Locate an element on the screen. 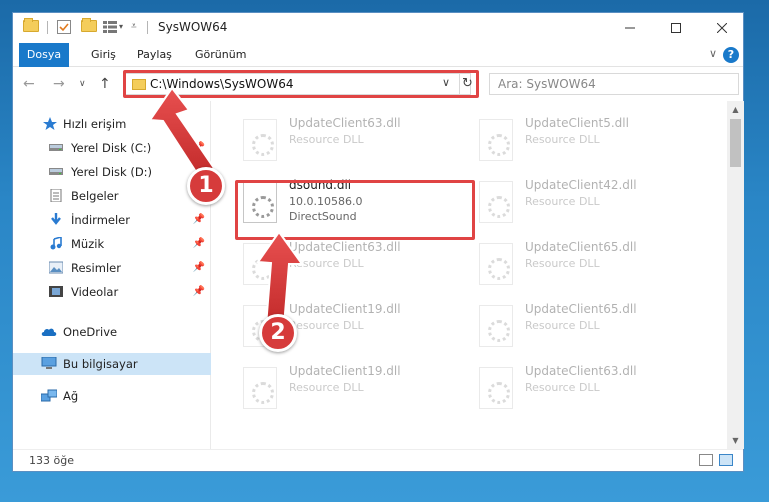  nav-item-pictures: Resimler 📌 is located at coordinates (112, 268).